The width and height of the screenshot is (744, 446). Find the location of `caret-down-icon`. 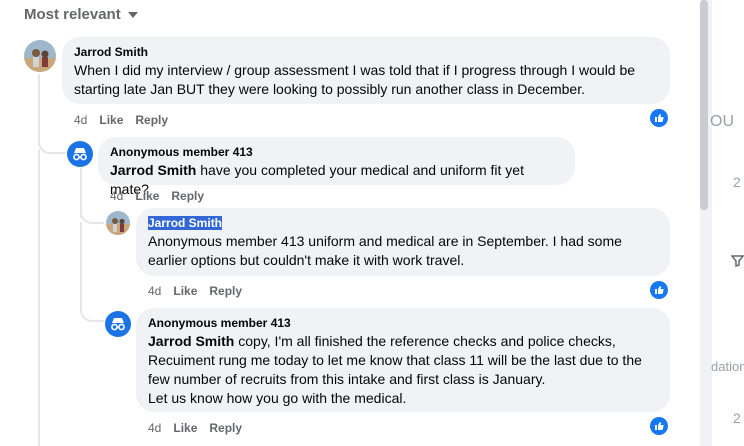

caret-down-icon is located at coordinates (132, 14).